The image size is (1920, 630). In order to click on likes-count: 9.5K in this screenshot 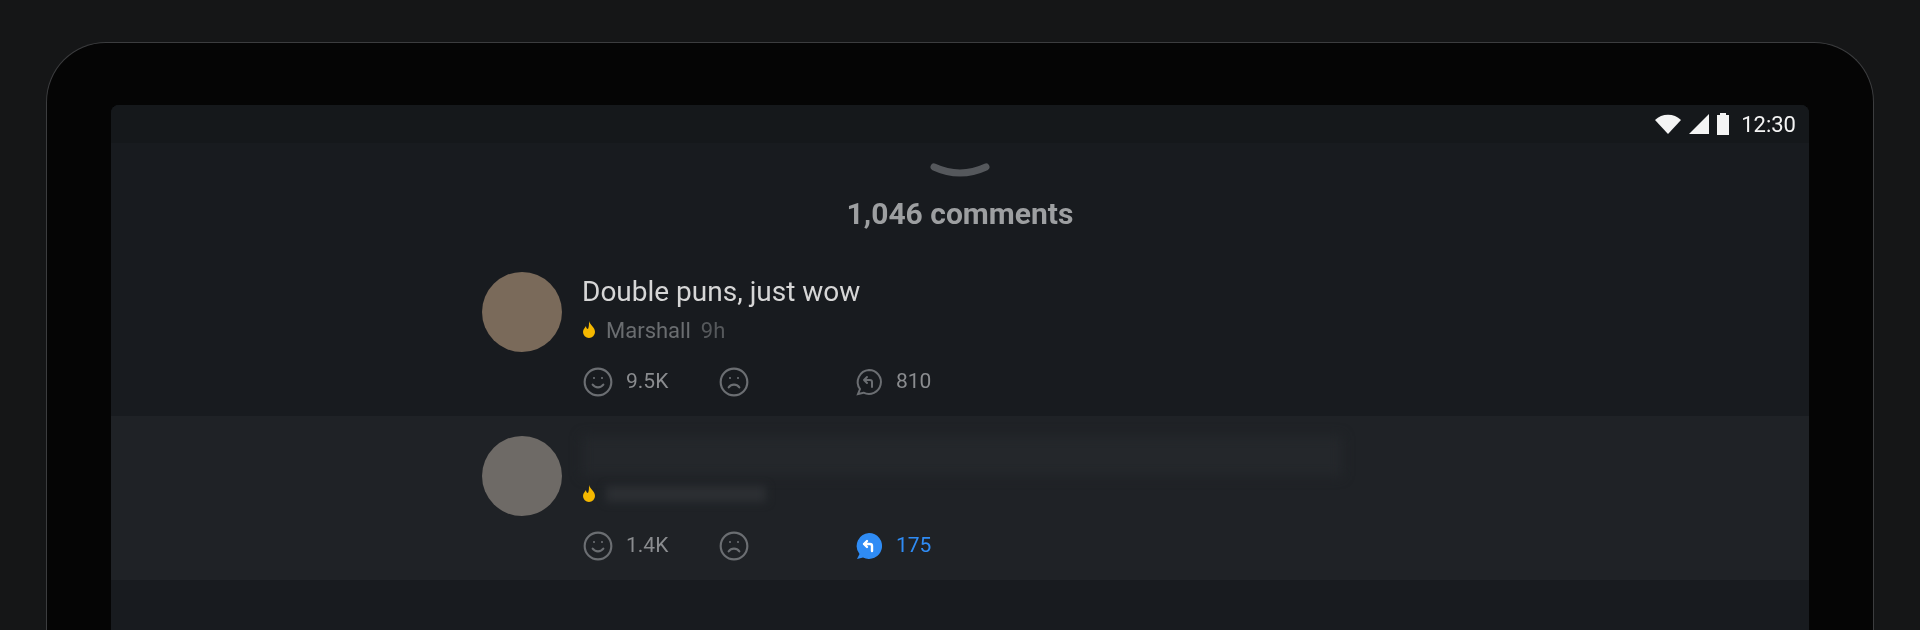, I will do `click(647, 382)`.